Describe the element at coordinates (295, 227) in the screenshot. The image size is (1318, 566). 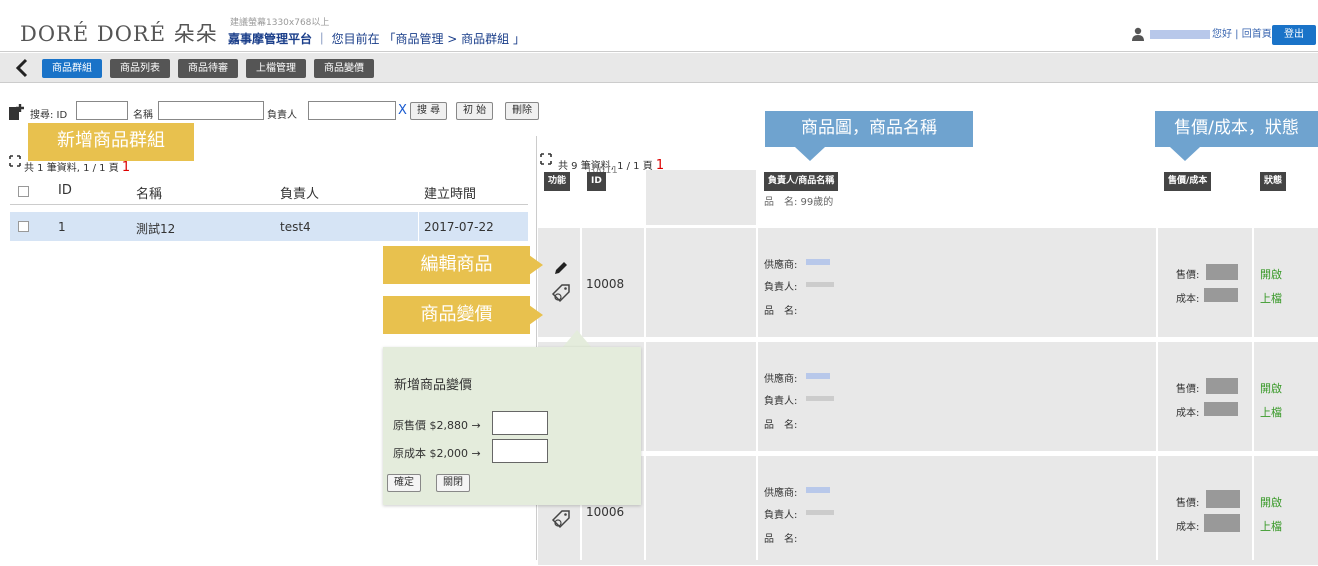
I see `row-owner: test4` at that location.